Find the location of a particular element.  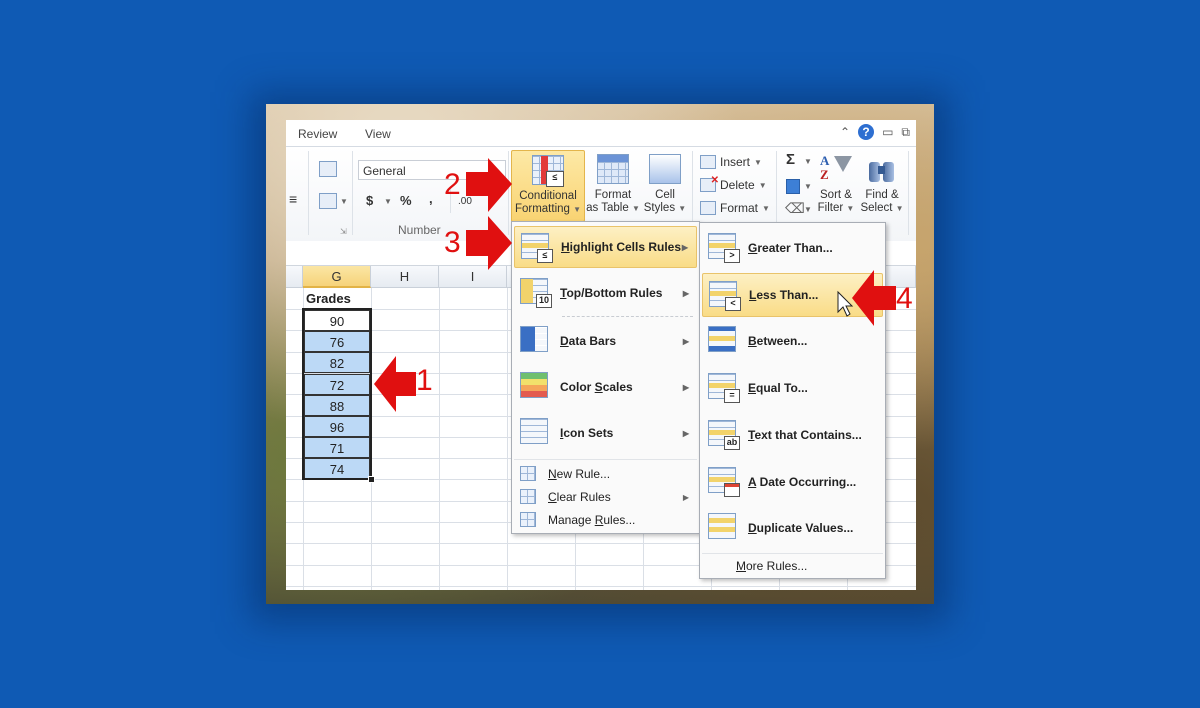

step-number-4: 4 is located at coordinates (904, 298).